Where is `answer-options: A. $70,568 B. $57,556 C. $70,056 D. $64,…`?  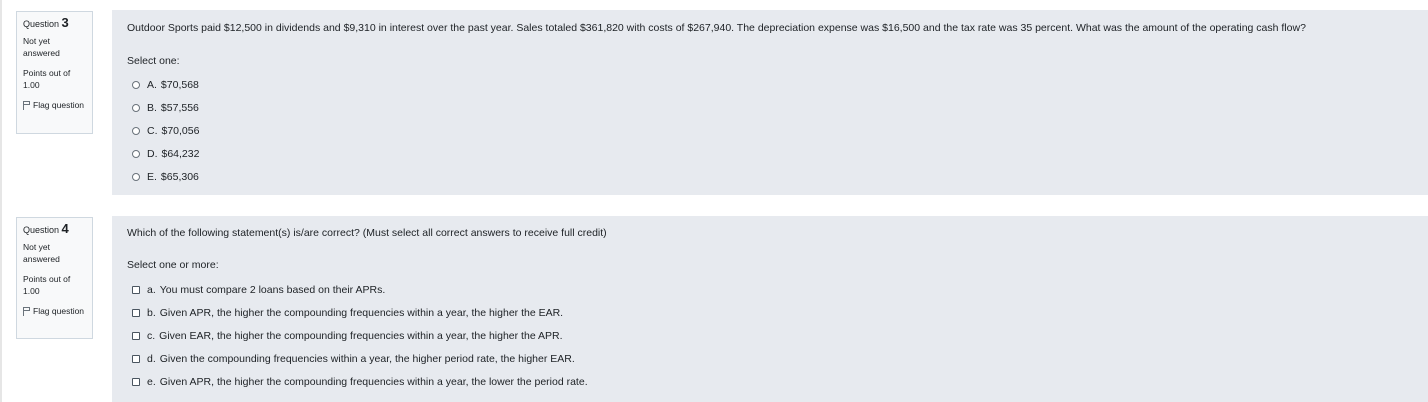
answer-options: A. $70,568 B. $57,556 C. $70,056 D. $64,… is located at coordinates (165, 130).